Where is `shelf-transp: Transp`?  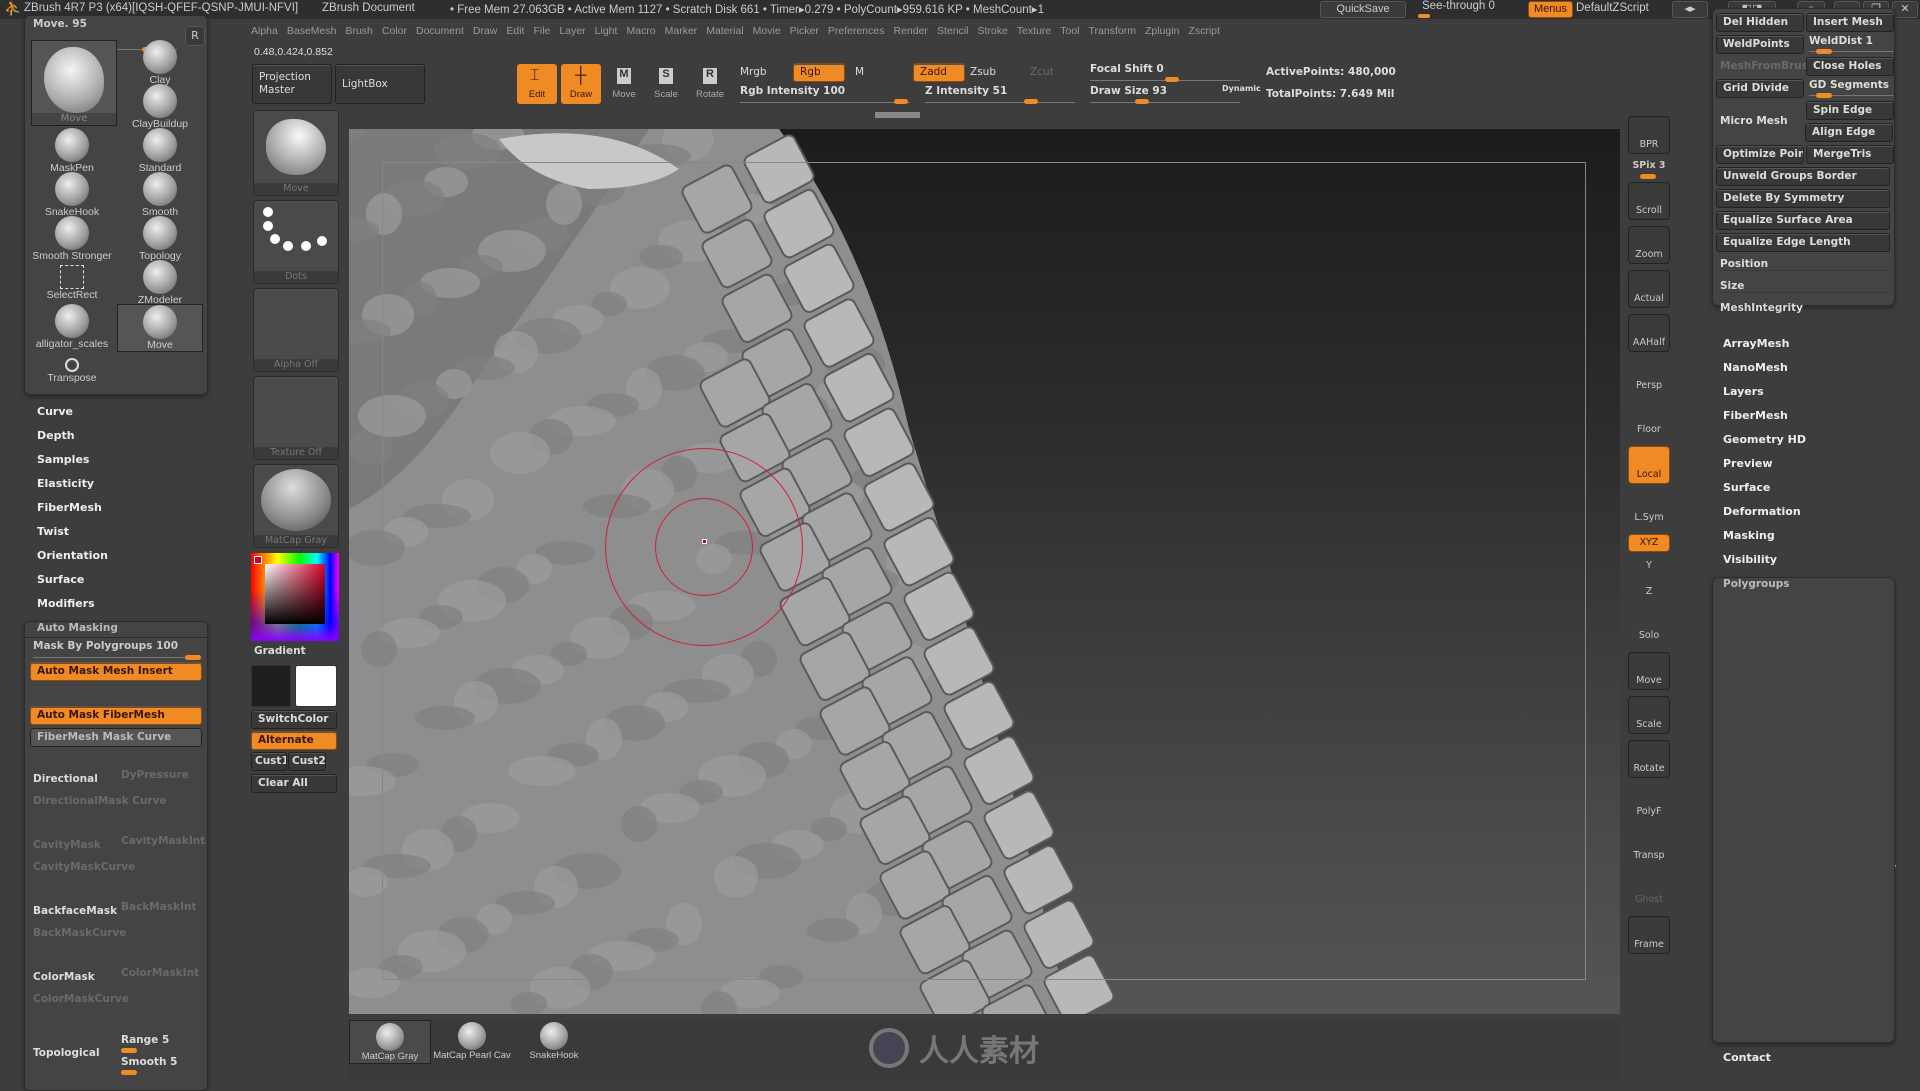
shelf-transp: Transp is located at coordinates (1649, 847).